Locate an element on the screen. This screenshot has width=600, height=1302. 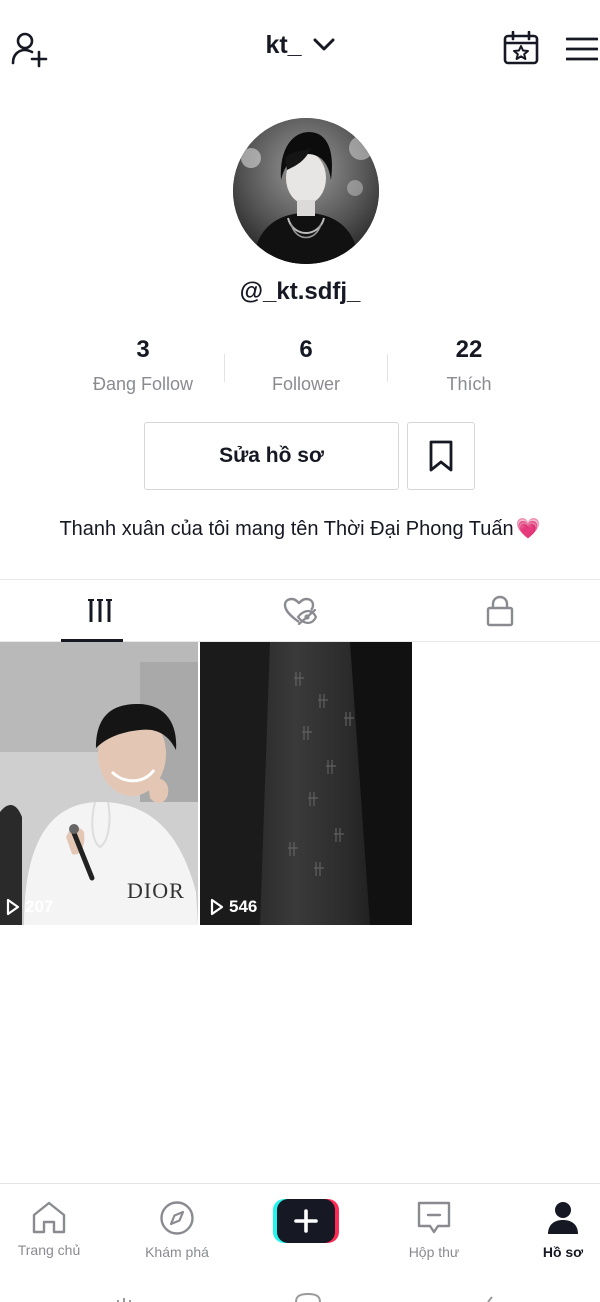
view-count-value: 207 is located at coordinates (39, 906).